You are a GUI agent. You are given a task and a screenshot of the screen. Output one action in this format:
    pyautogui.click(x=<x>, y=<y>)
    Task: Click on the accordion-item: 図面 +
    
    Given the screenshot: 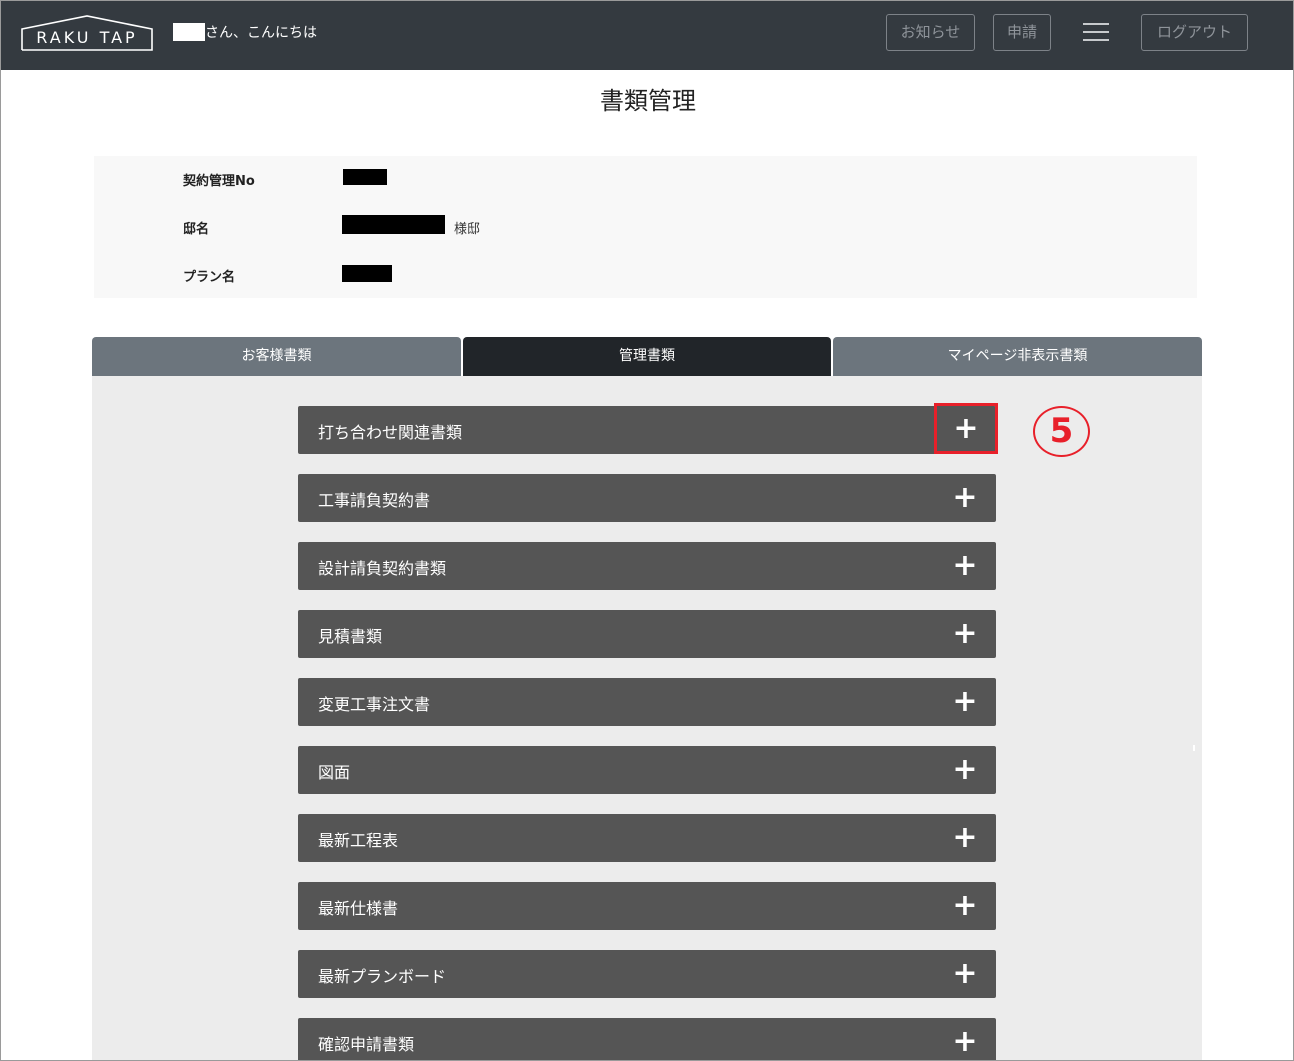 What is the action you would take?
    pyautogui.click(x=647, y=770)
    